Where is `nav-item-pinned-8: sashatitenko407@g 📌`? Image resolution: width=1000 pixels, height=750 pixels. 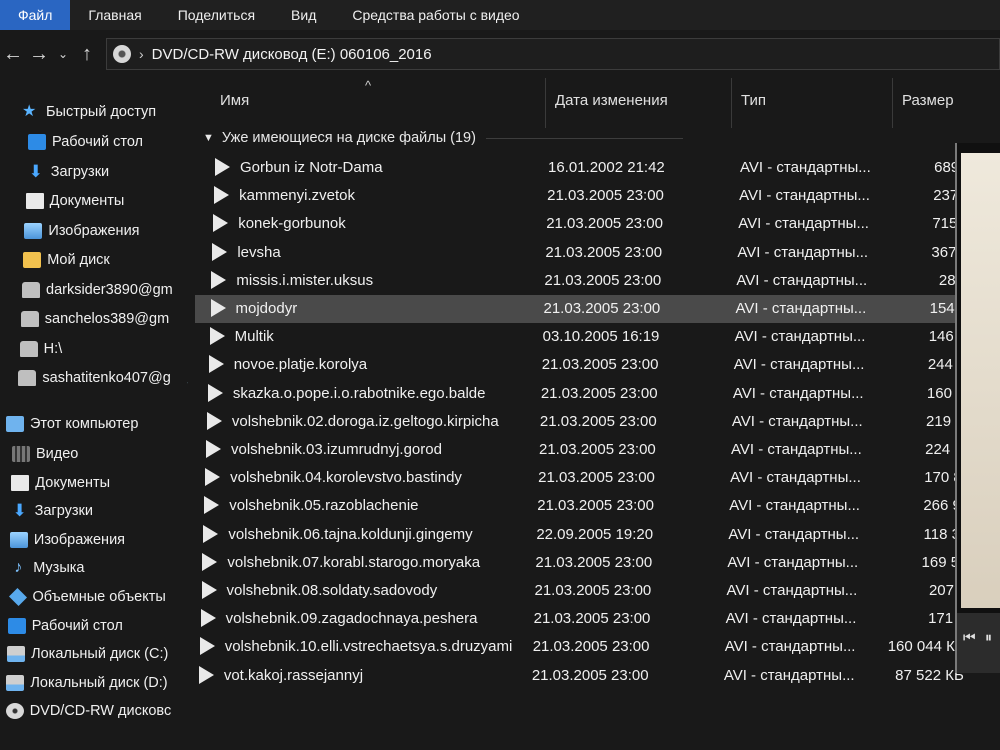
nav-item-pinned-8: sashatitenko407@g 📌 is located at coordinates (103, 378).